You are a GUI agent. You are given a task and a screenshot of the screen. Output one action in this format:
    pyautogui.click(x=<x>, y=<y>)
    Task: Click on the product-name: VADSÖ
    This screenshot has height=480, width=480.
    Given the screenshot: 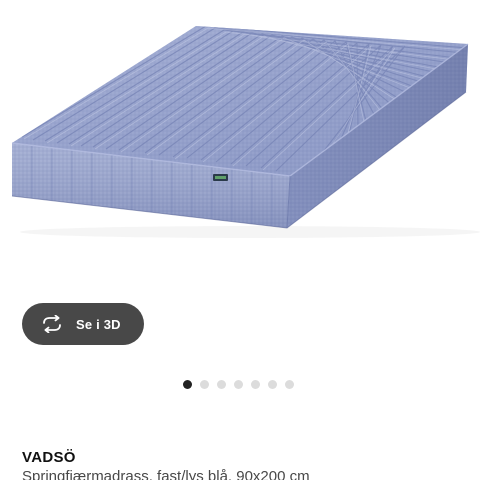 What is the action you would take?
    pyautogui.click(x=49, y=457)
    